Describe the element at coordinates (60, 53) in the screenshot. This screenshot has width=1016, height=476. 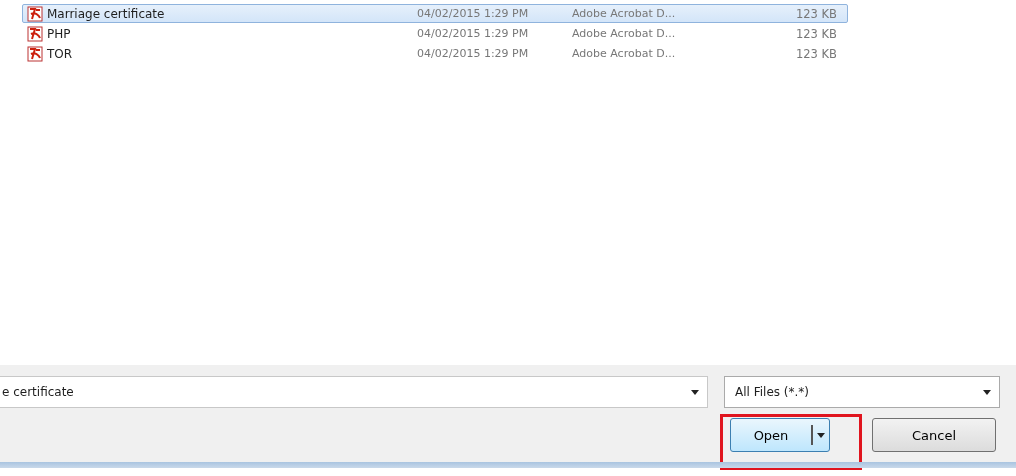
I see `file-name: TOR` at that location.